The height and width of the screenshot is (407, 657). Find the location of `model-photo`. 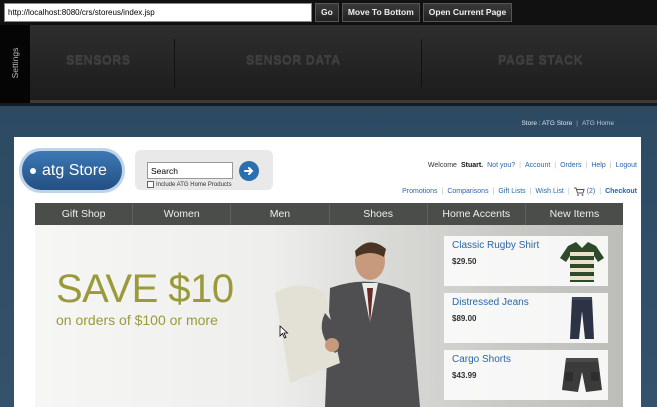

model-photo is located at coordinates (347, 324).